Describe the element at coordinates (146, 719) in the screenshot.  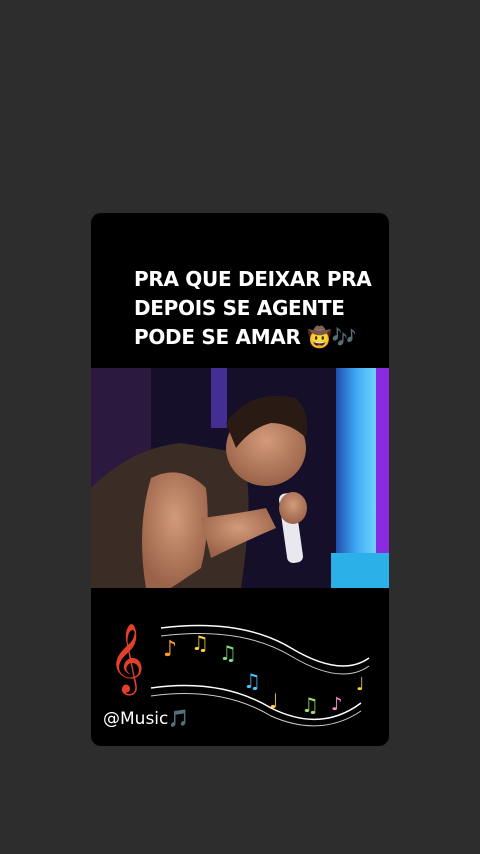
I see `music-sticker-label: @Music🎵` at that location.